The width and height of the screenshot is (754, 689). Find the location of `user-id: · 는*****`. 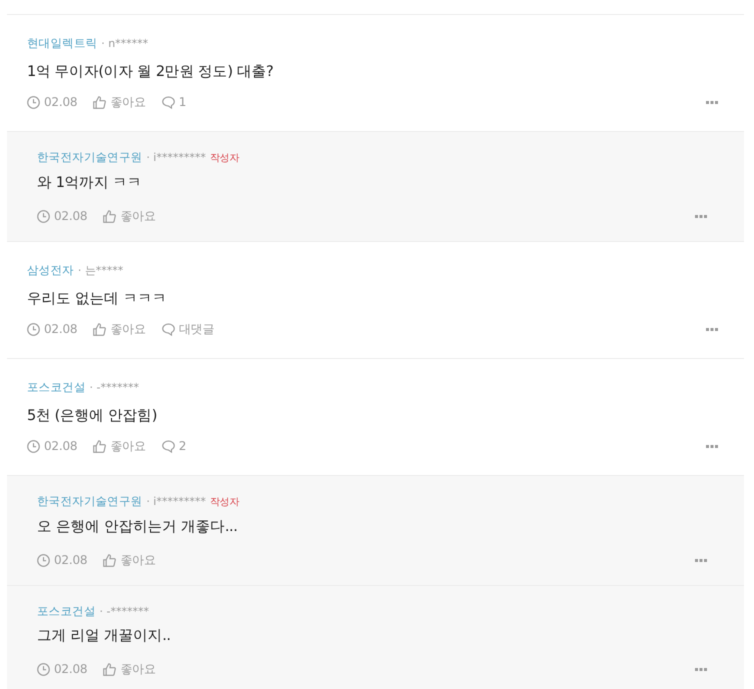

user-id: · 는***** is located at coordinates (101, 271).